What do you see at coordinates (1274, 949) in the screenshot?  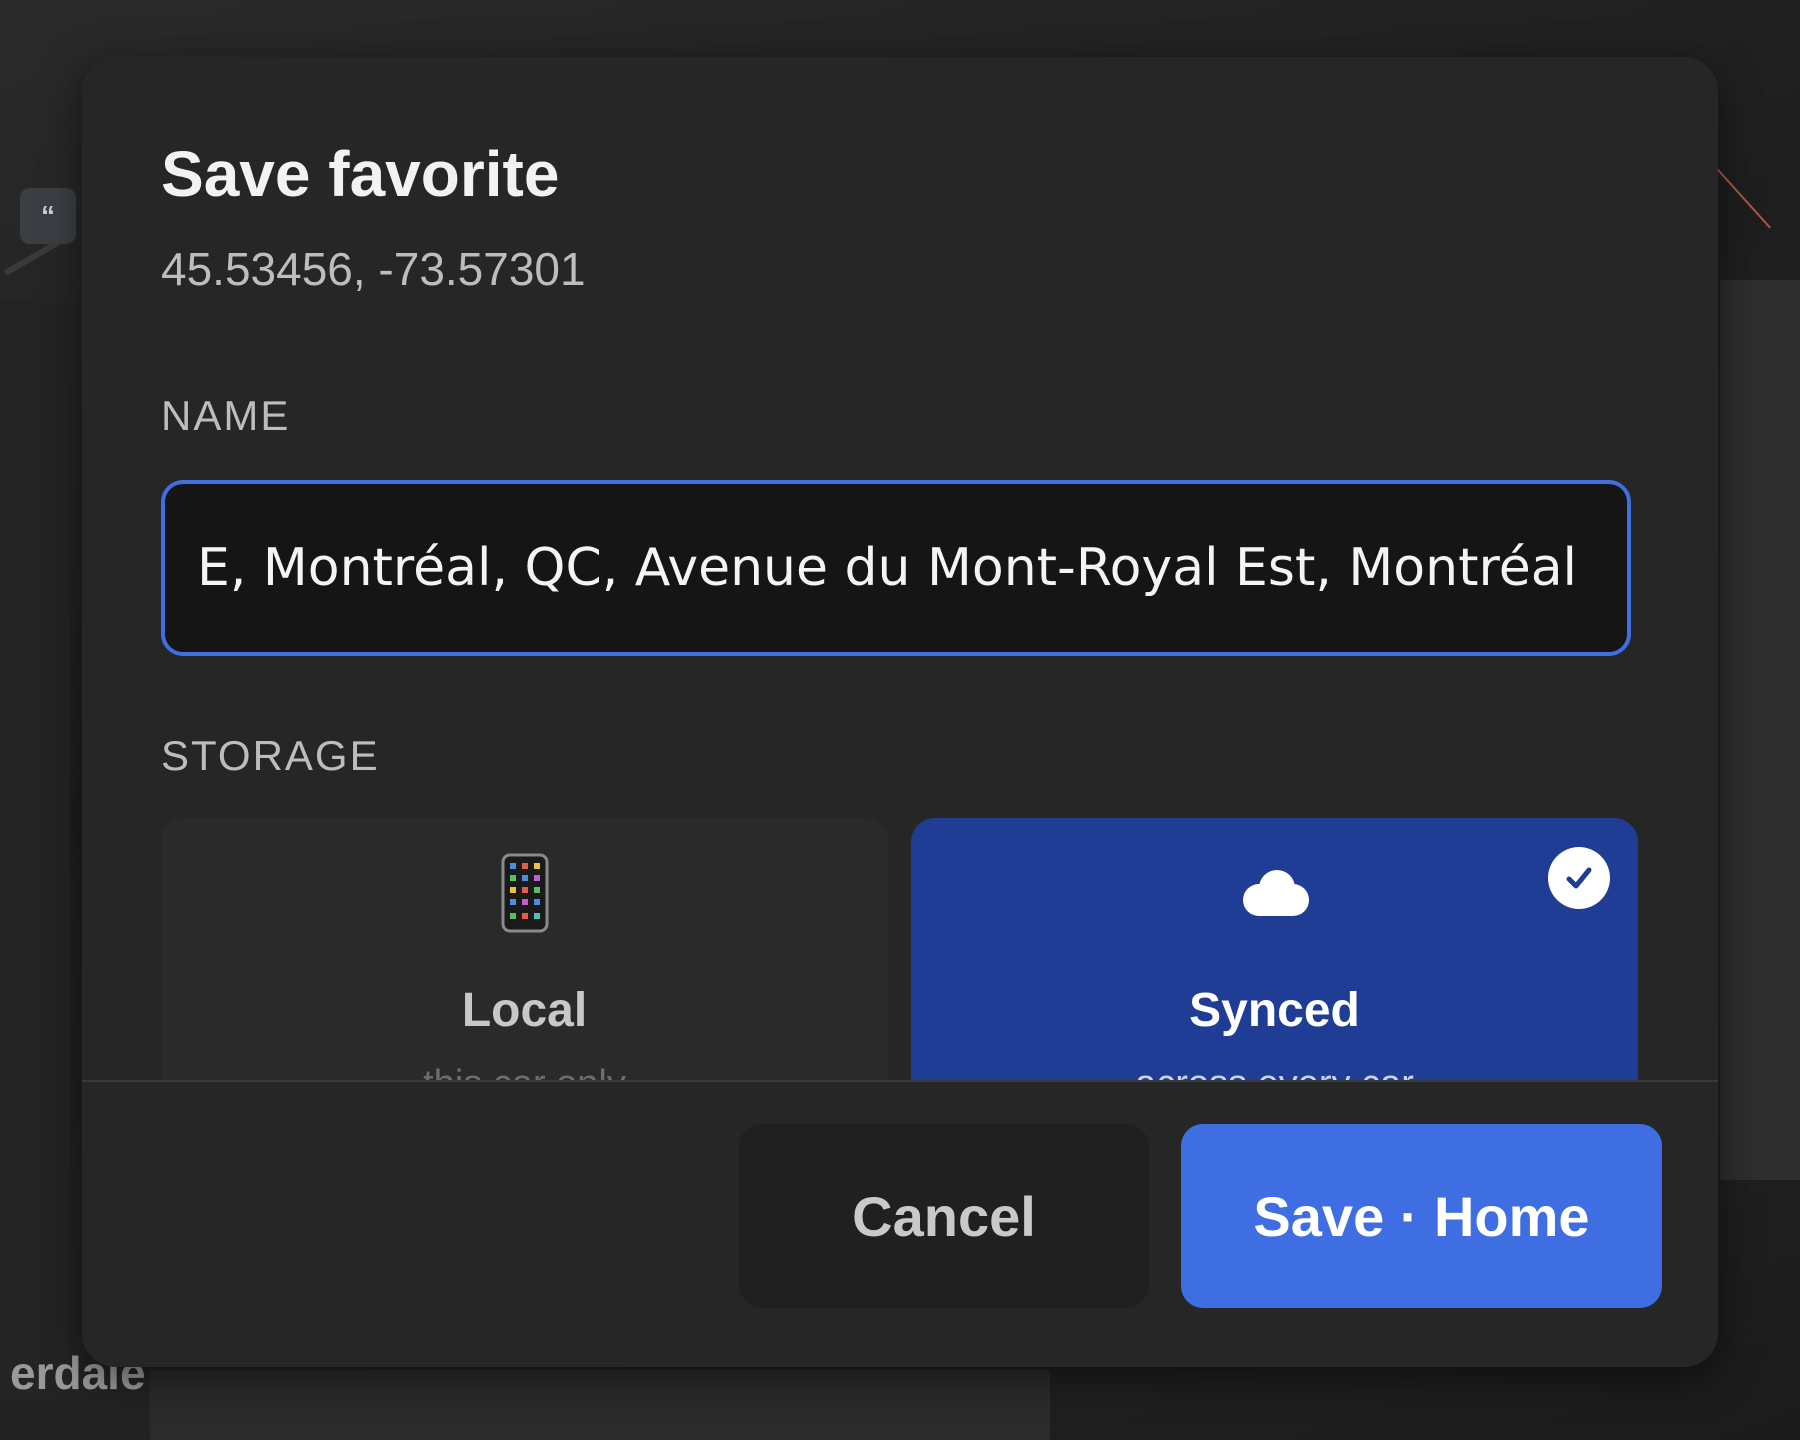 I see `storage-option-synced: Synced across every car` at bounding box center [1274, 949].